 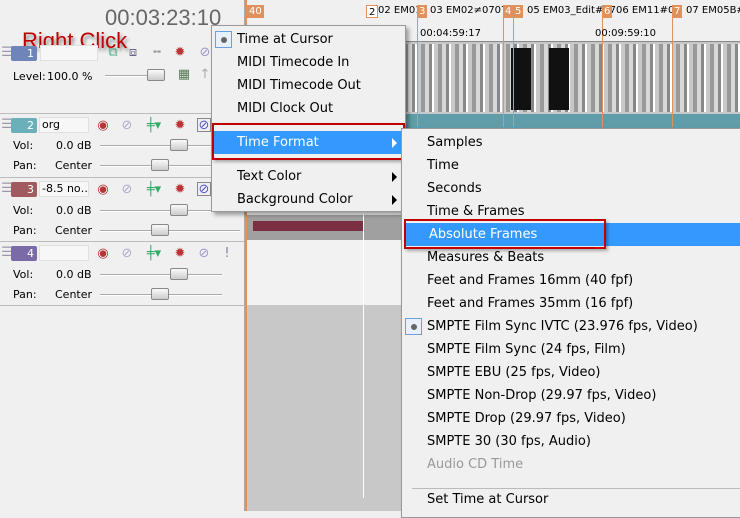 I want to click on menu-item-smpte-non-drop-29-97-fps-video: SMPTE Non-Drop (29.97 fps, Video), so click(x=571, y=395).